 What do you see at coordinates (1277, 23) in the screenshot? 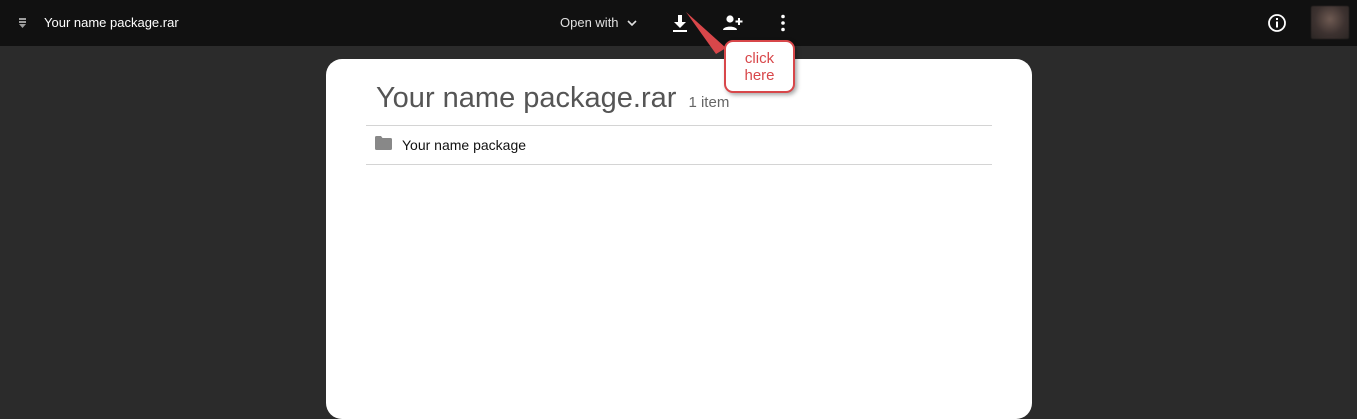
I see `info-icon` at bounding box center [1277, 23].